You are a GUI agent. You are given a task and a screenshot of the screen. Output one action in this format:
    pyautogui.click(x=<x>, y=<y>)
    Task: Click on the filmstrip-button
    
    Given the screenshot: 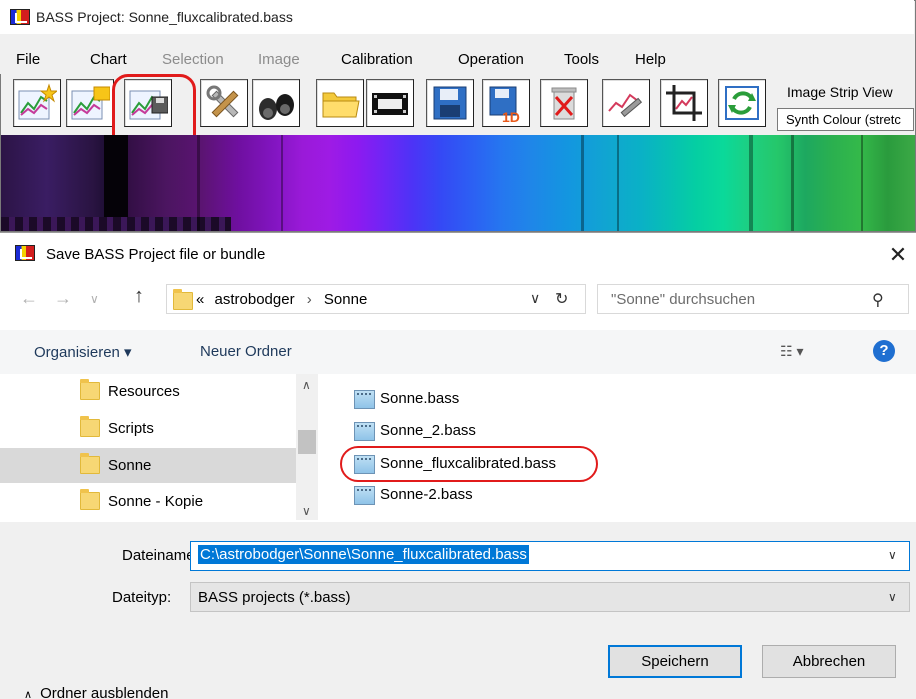 What is the action you would take?
    pyautogui.click(x=390, y=103)
    